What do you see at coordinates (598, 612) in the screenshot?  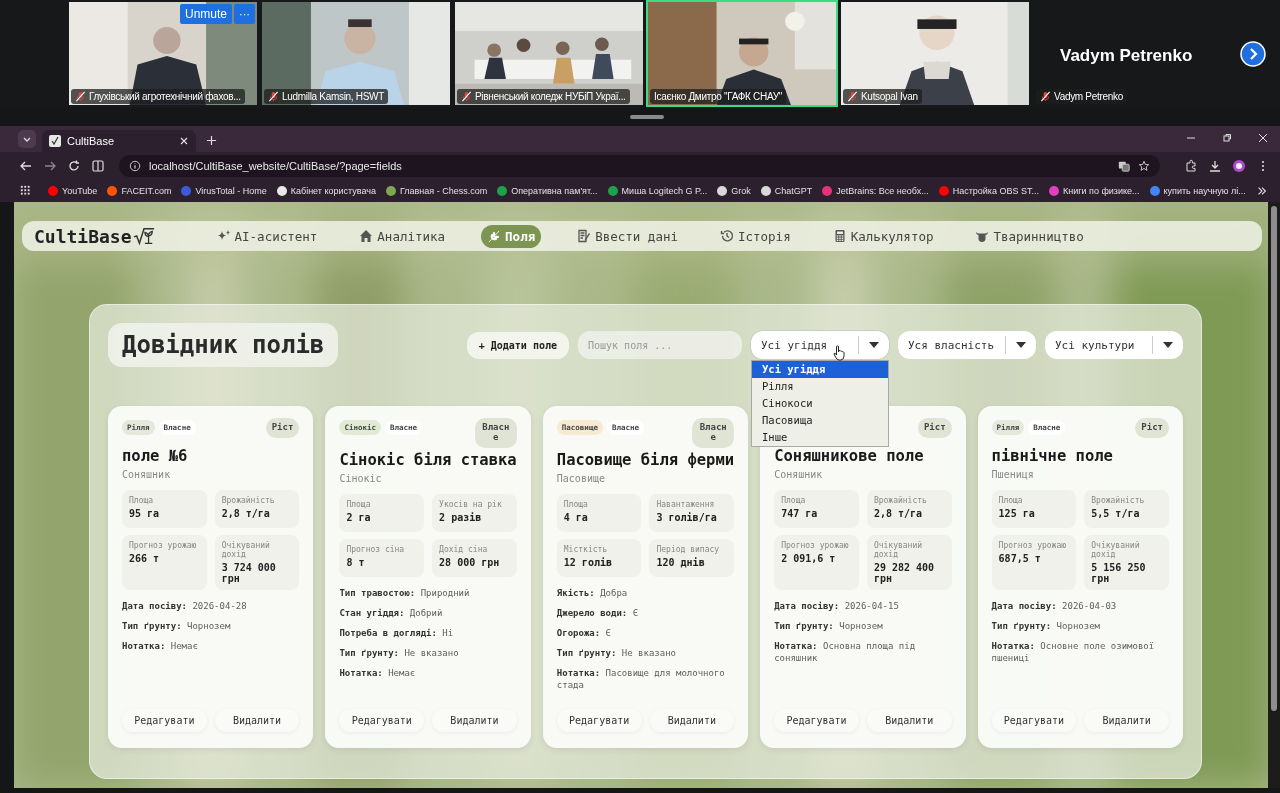 I see `detail-line: Джерело води: Є` at bounding box center [598, 612].